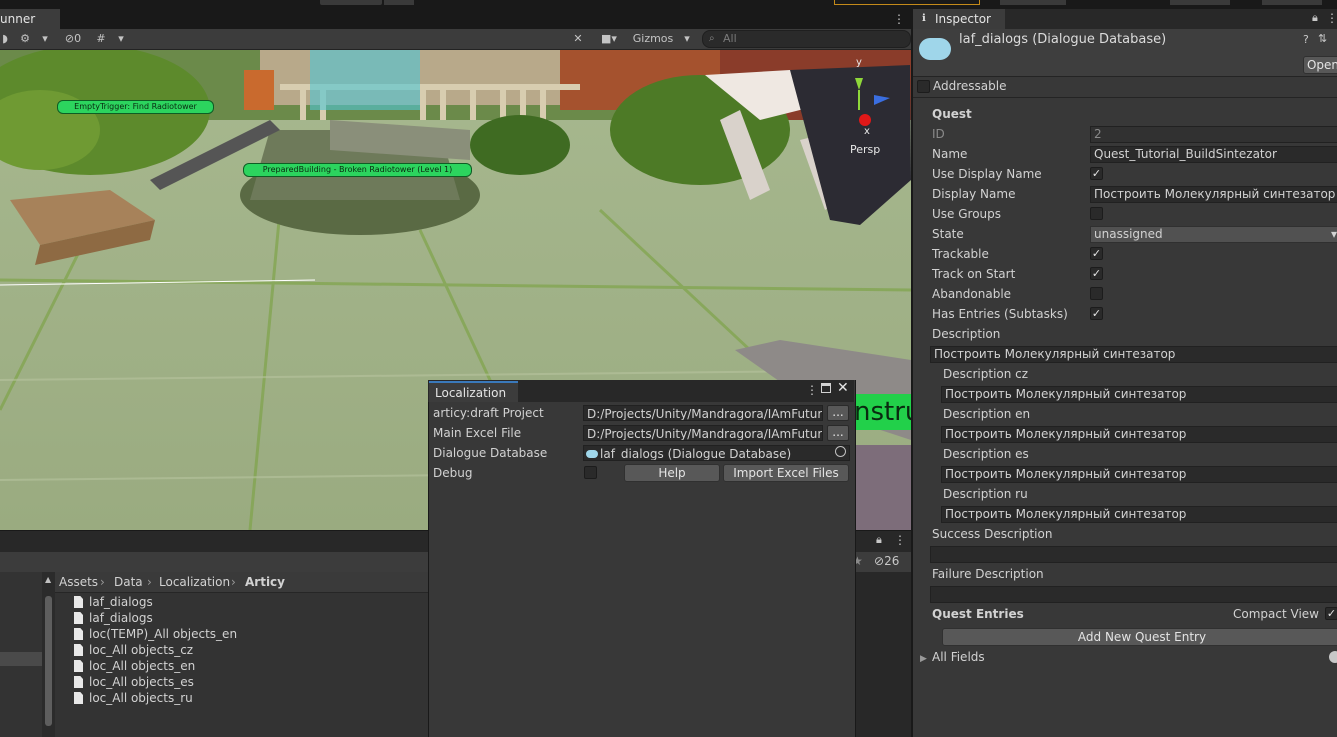  I want to click on layers-dropdown, so click(1200, 2).